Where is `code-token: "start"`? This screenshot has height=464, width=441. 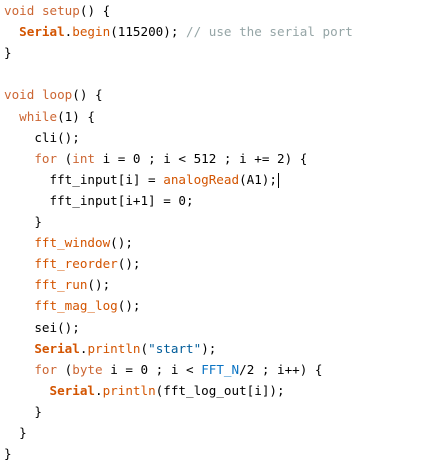 code-token: "start" is located at coordinates (175, 348).